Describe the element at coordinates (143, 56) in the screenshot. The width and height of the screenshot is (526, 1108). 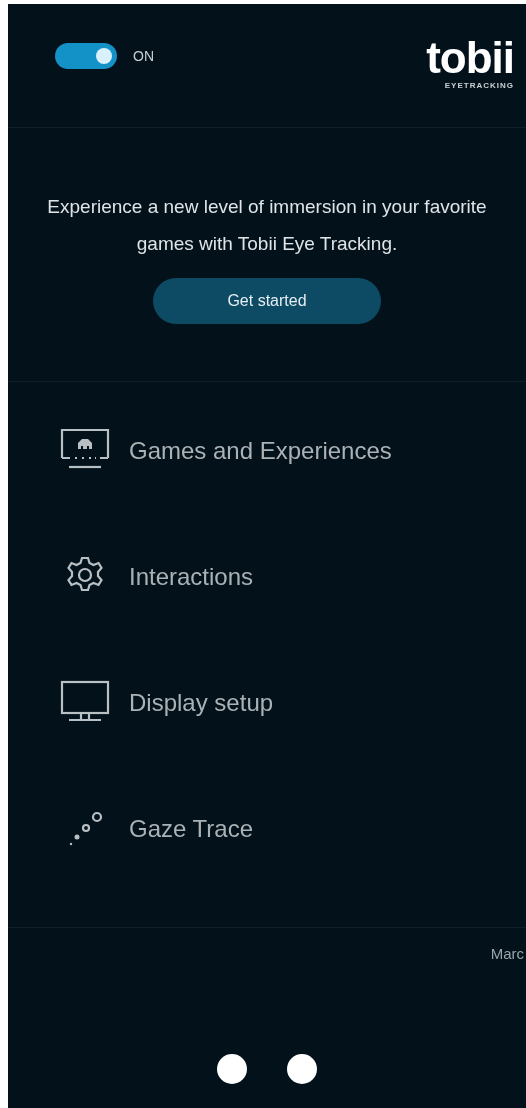
I see `toggle-label: ON` at that location.